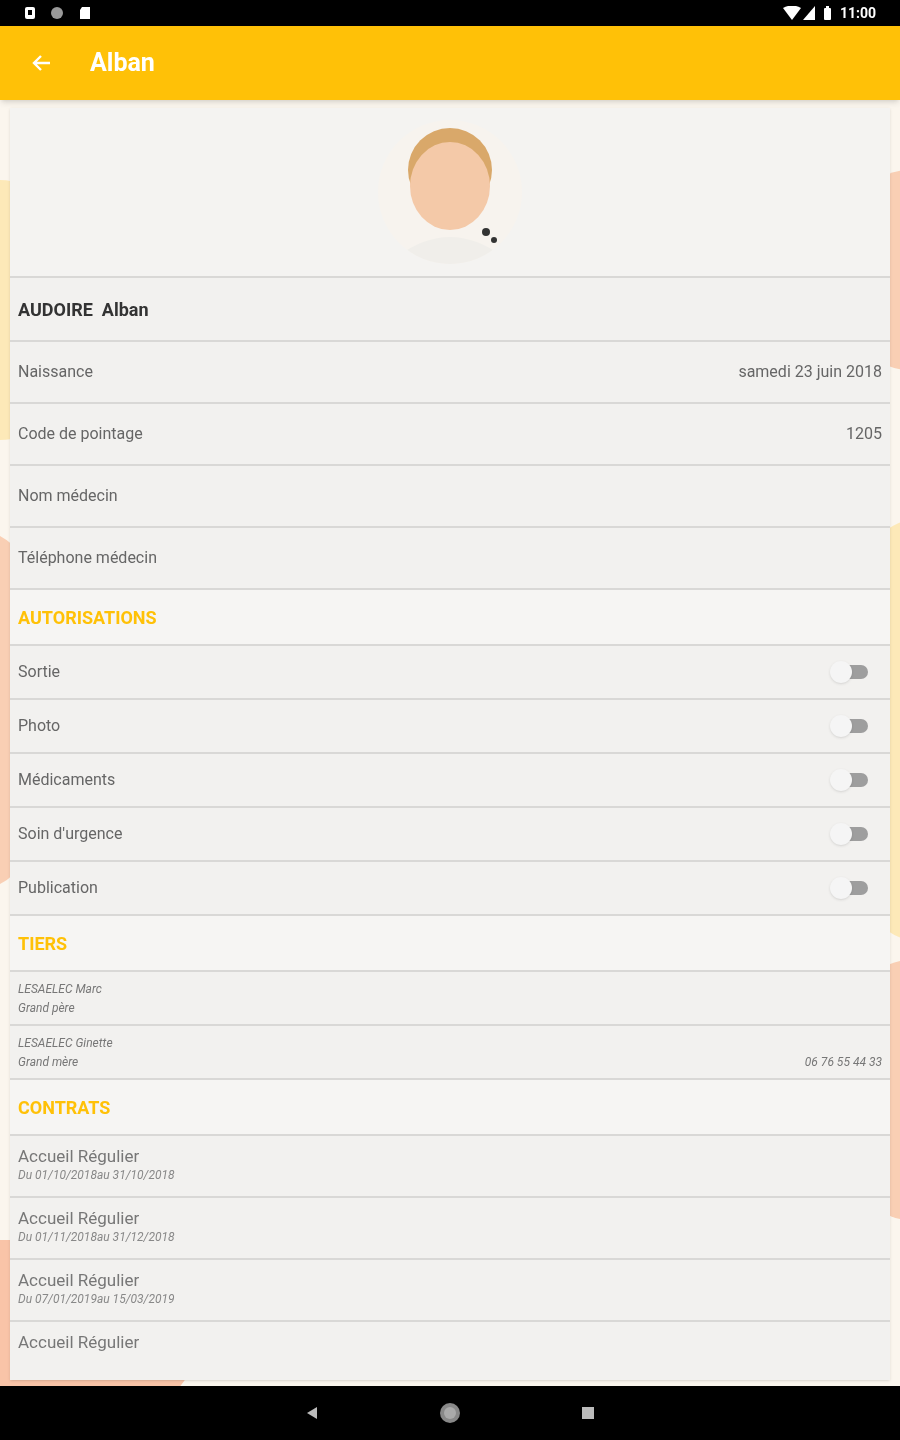 The height and width of the screenshot is (1440, 900). Describe the element at coordinates (64, 1107) in the screenshot. I see `section-header: CONTRATS` at that location.